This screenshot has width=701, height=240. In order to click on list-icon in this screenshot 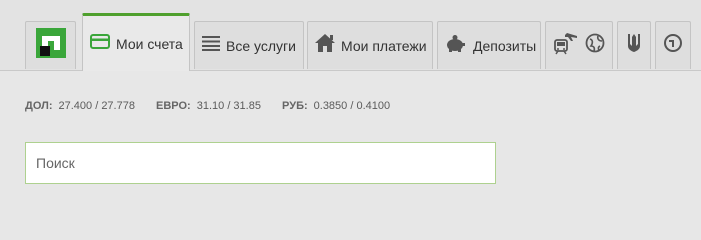, I will do `click(211, 45)`.